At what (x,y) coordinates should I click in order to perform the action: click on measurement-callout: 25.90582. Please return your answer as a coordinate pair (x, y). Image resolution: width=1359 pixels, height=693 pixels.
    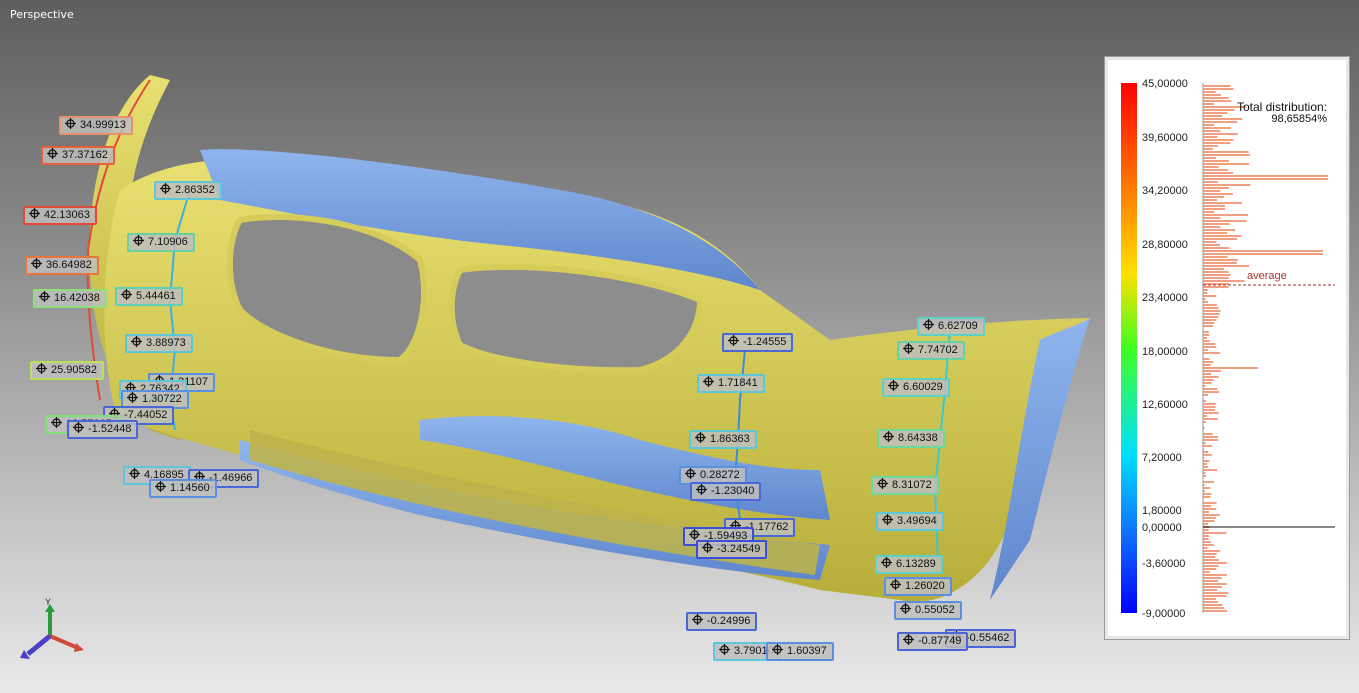
    Looking at the image, I should click on (67, 370).